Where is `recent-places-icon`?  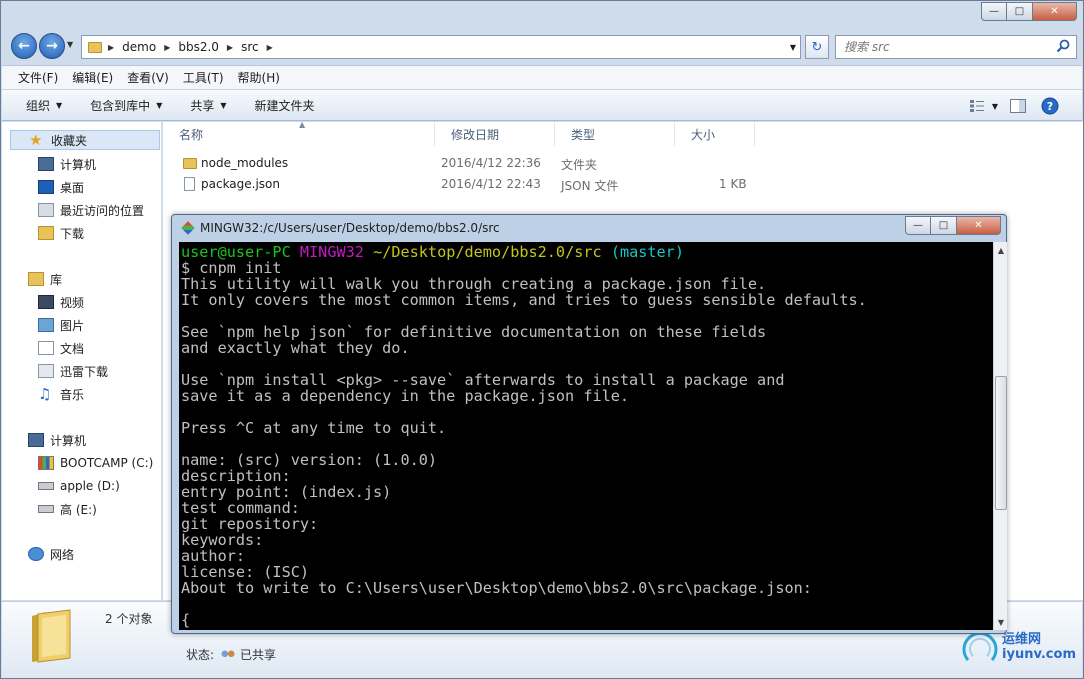 recent-places-icon is located at coordinates (46, 210).